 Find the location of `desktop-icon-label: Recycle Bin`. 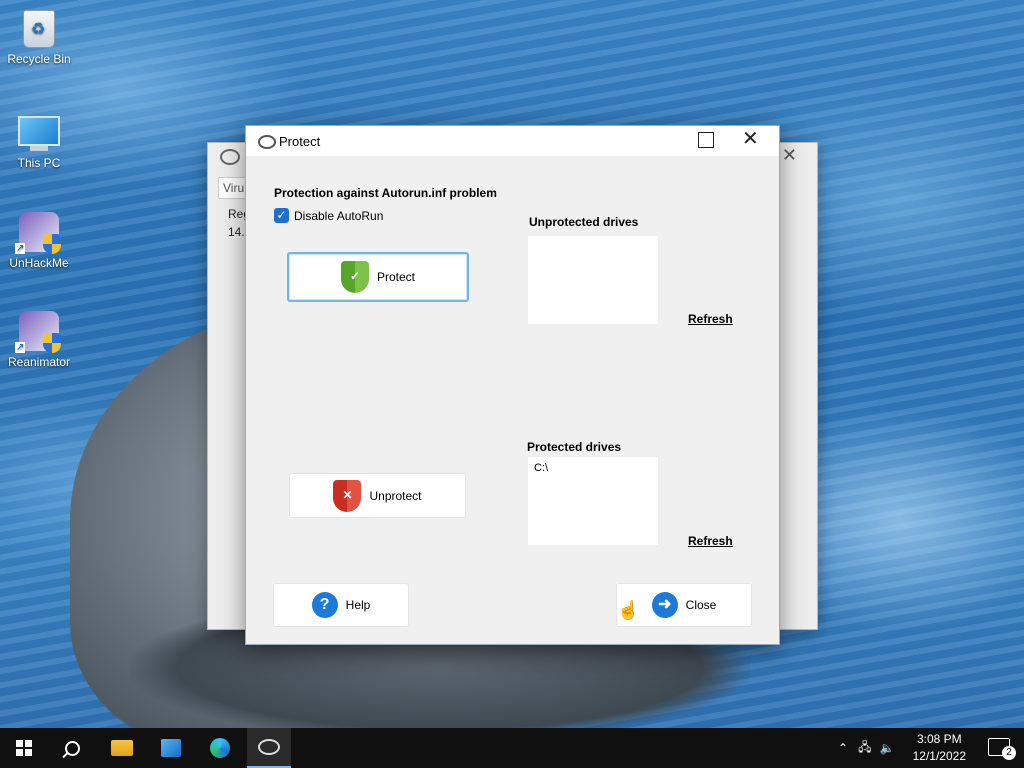

desktop-icon-label: Recycle Bin is located at coordinates (39, 59).